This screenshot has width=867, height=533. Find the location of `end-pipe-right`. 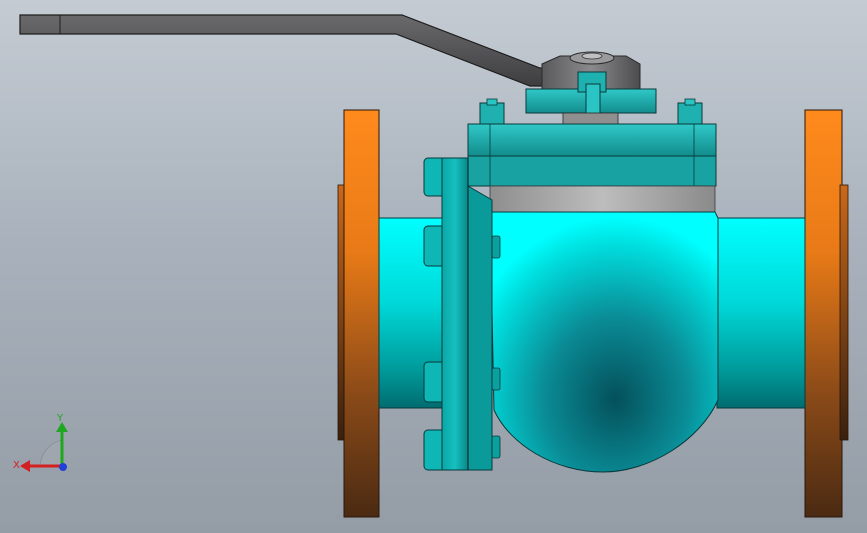

end-pipe-right is located at coordinates (761, 313).